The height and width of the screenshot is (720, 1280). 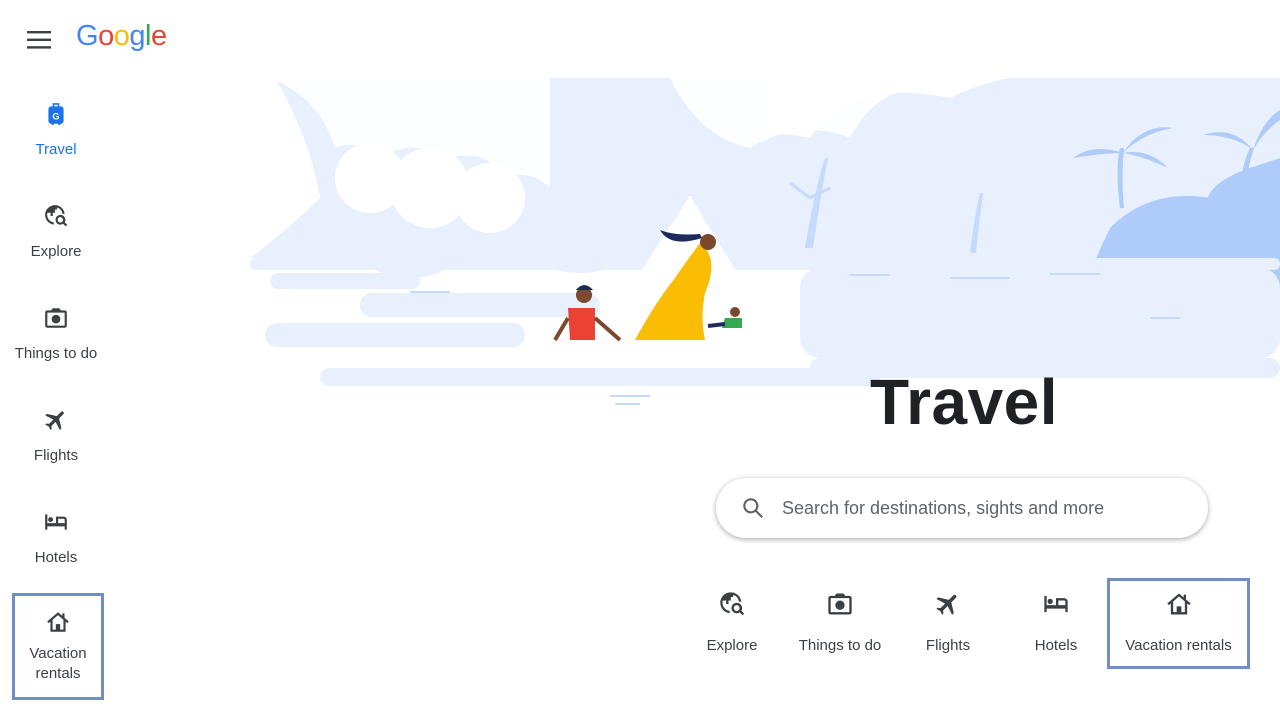 What do you see at coordinates (840, 645) in the screenshot?
I see `category-label: Things to do` at bounding box center [840, 645].